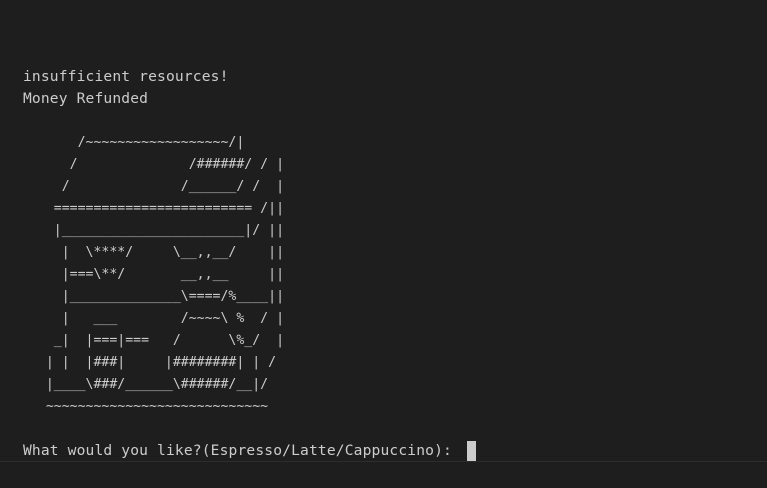 The width and height of the screenshot is (767, 488). Describe the element at coordinates (471, 451) in the screenshot. I see `text-cursor` at that location.